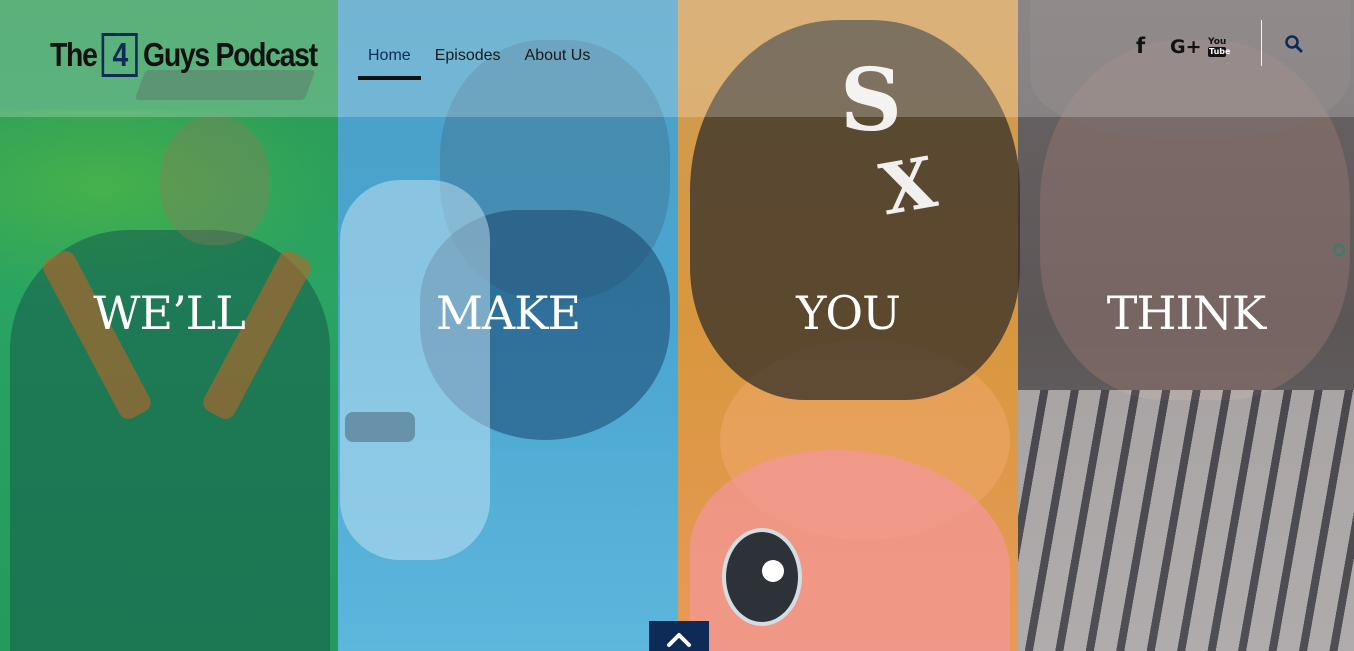 This screenshot has width=1354, height=651. What do you see at coordinates (1339, 250) in the screenshot?
I see `side-indicator-dot` at bounding box center [1339, 250].